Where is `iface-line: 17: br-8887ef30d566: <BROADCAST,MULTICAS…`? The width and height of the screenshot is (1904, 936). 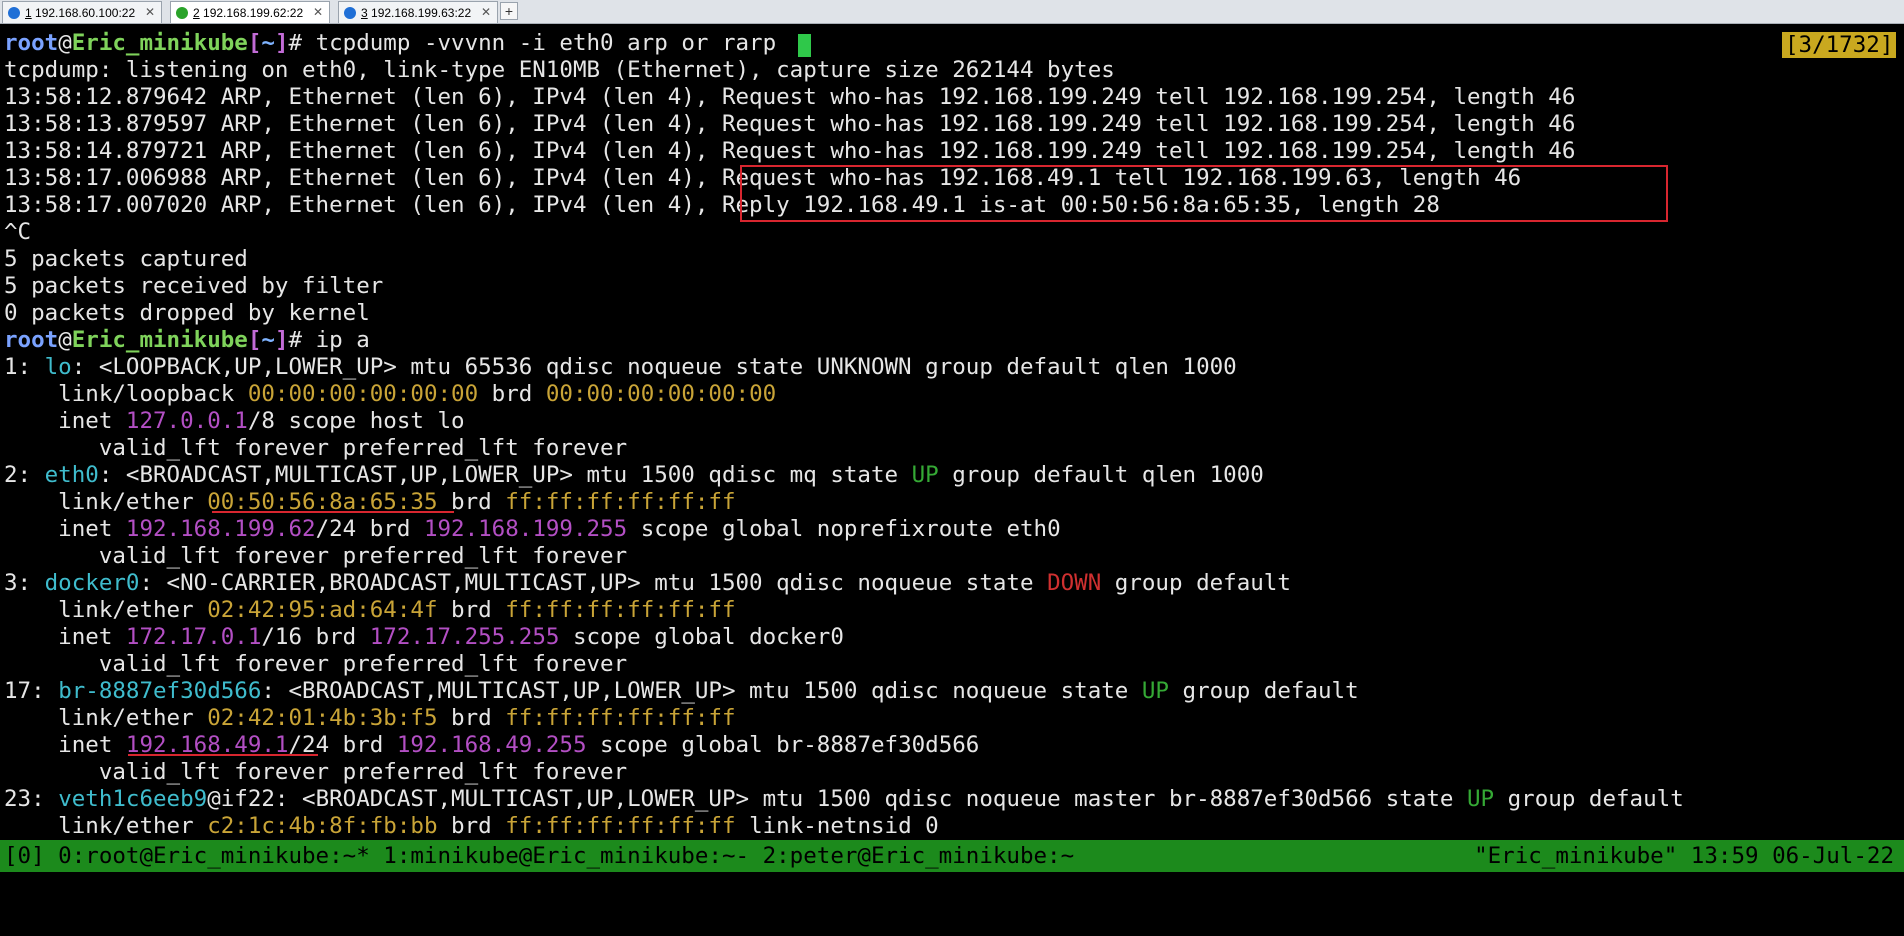
iface-line: 17: br-8887ef30d566: <BROADCAST,MULTICAS… is located at coordinates (681, 691).